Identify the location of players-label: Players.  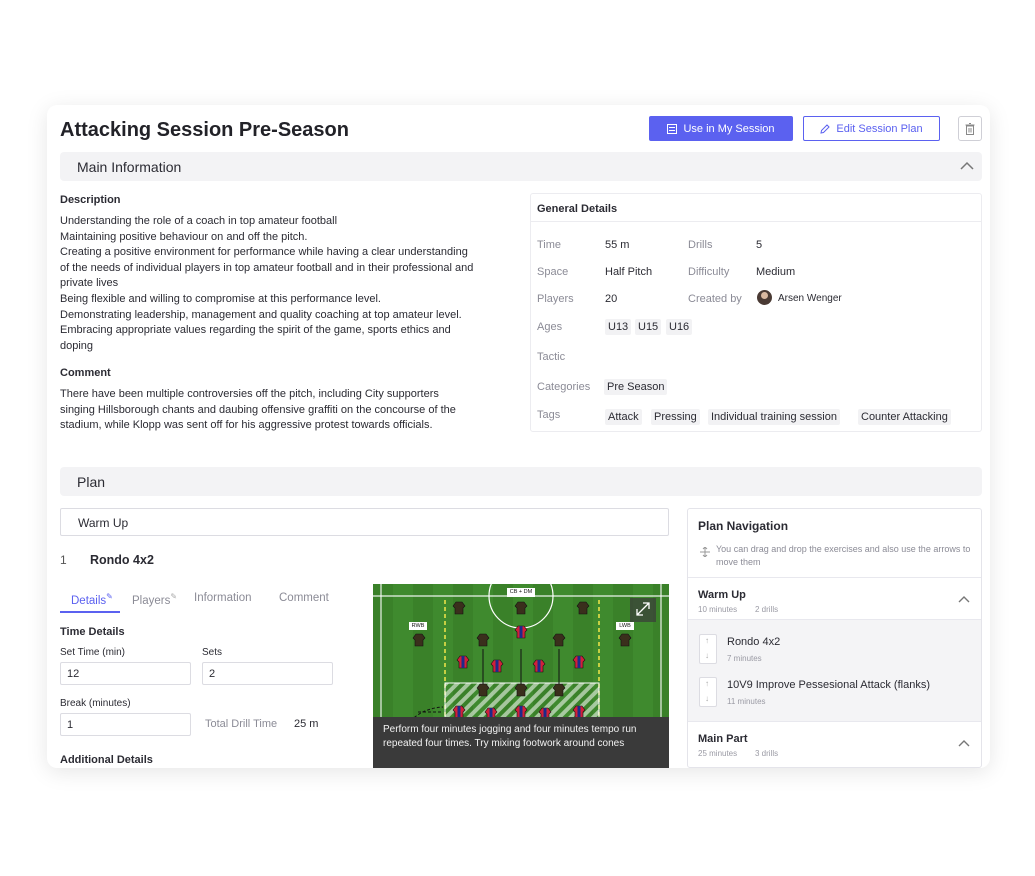
(555, 299).